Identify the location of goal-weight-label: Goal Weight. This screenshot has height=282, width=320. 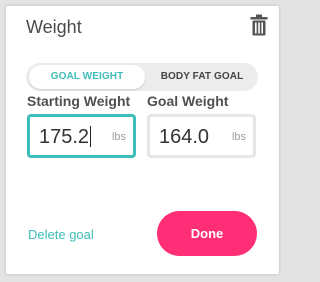
(188, 101).